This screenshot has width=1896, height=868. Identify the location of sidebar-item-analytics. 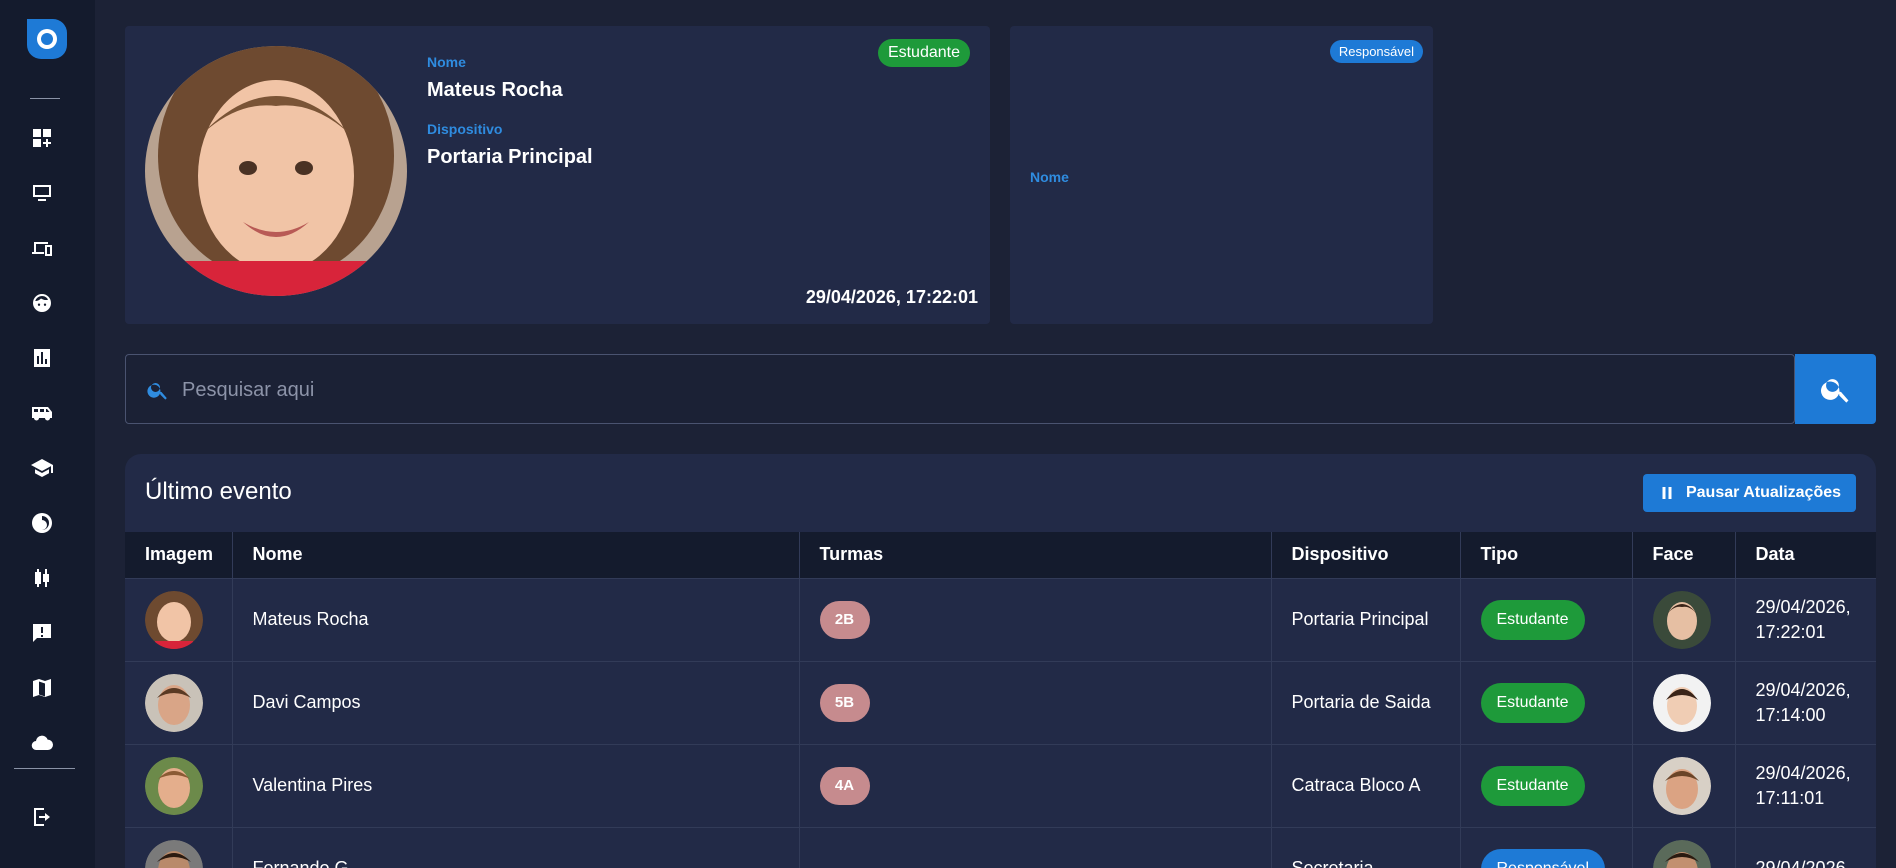
(42, 578).